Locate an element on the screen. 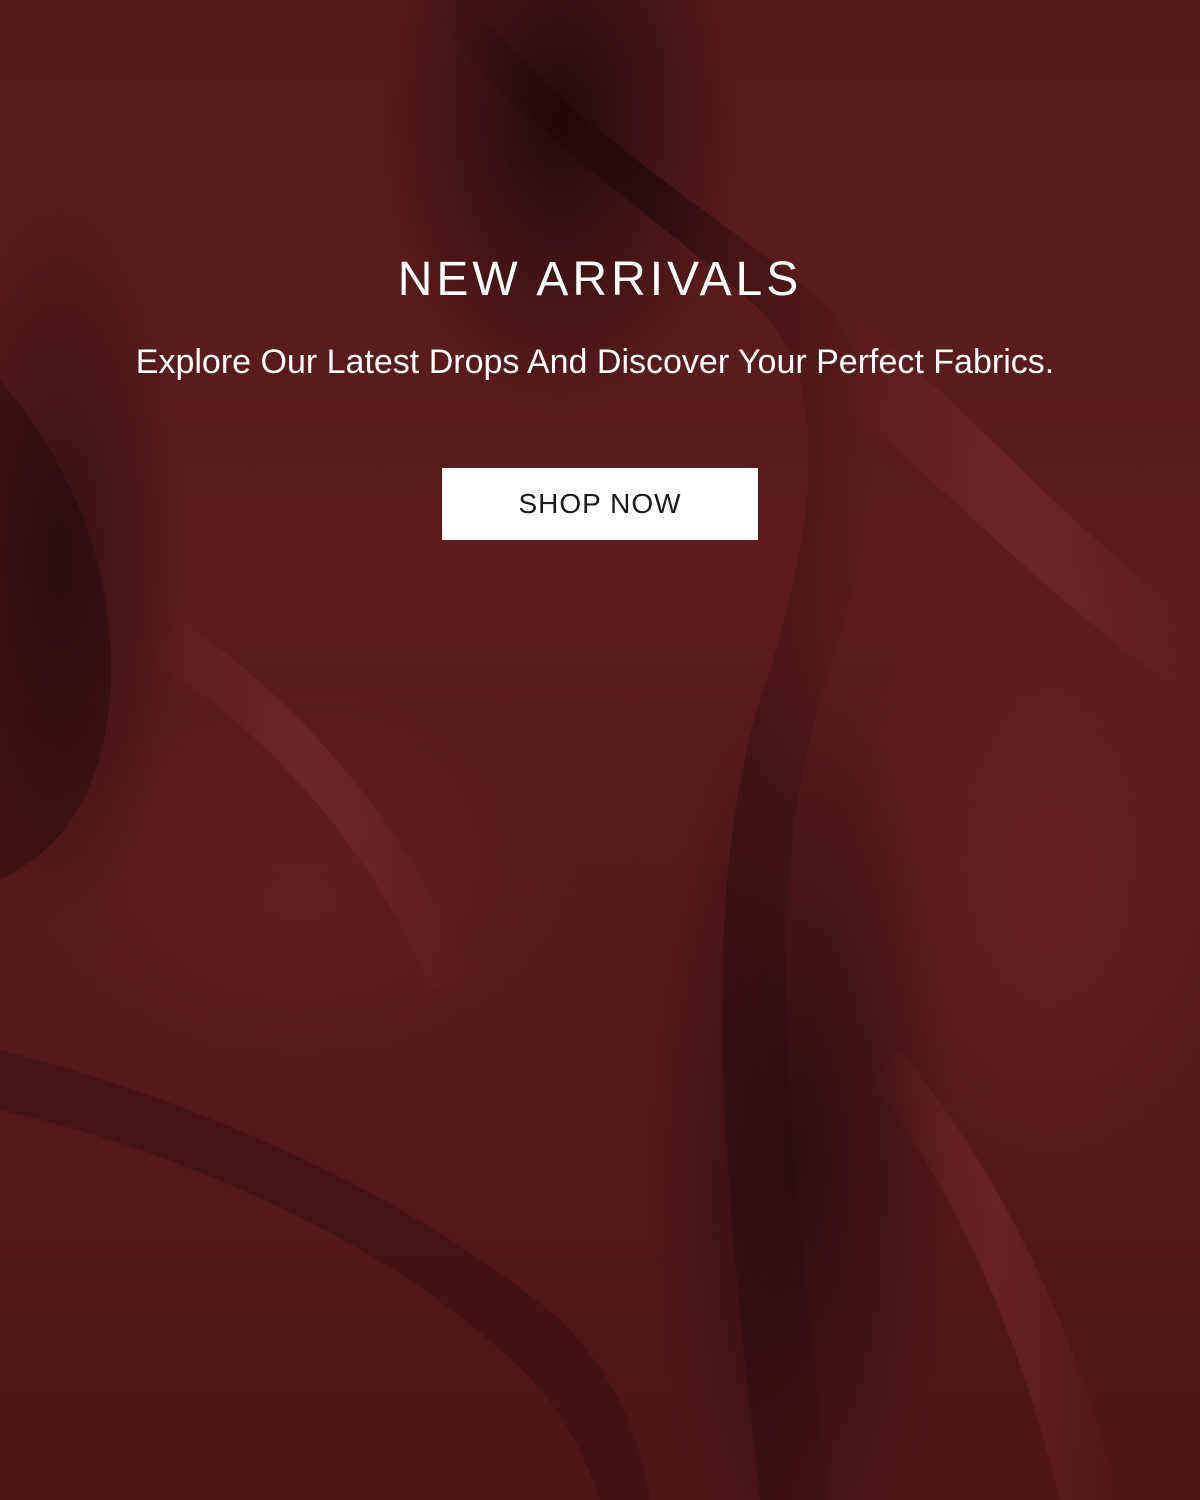 This screenshot has height=1500, width=1200. shop-now-button: SHOP NOW is located at coordinates (600, 504).